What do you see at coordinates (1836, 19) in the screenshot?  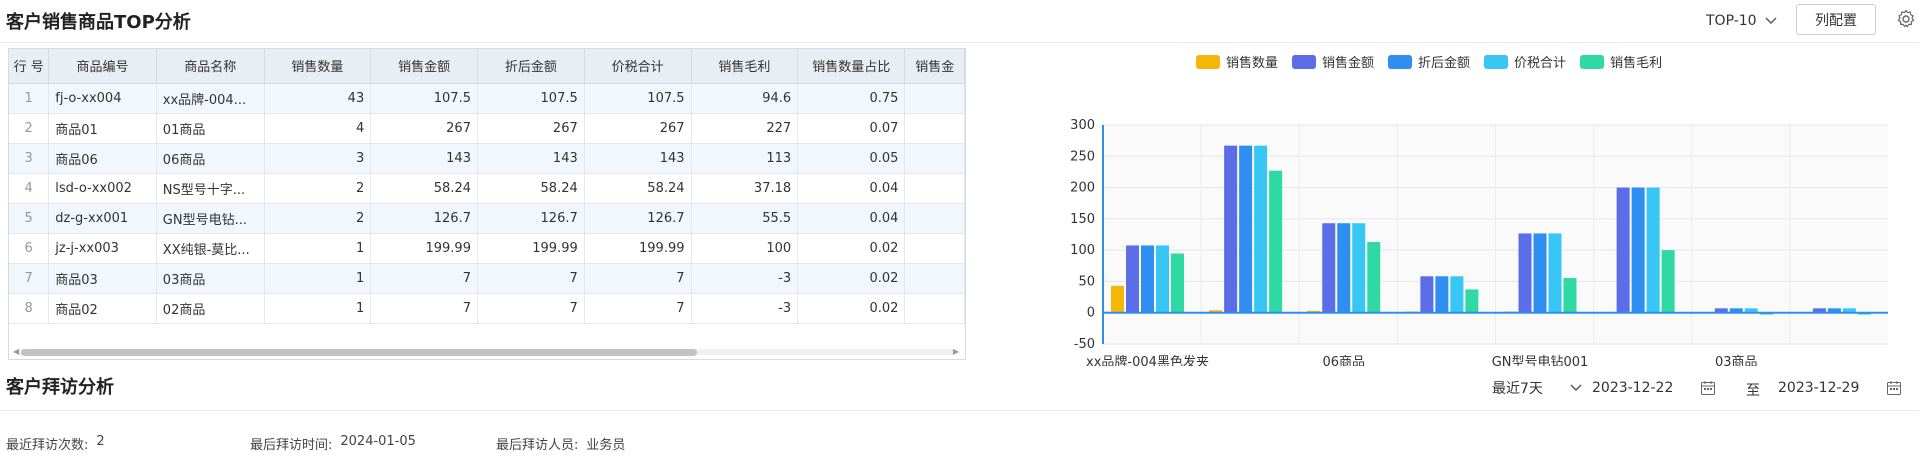 I see `column-config-button: 列配置` at bounding box center [1836, 19].